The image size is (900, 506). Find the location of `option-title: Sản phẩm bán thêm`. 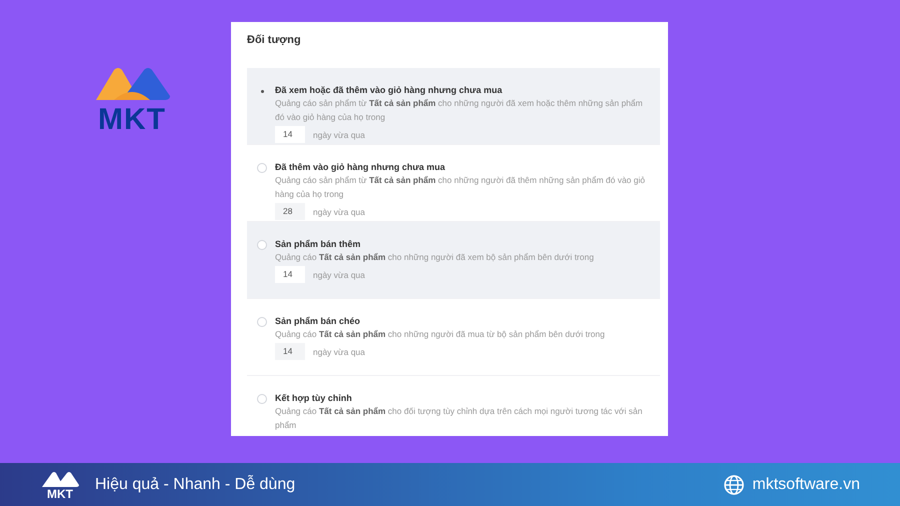

option-title: Sản phẩm bán thêm is located at coordinates (318, 244).